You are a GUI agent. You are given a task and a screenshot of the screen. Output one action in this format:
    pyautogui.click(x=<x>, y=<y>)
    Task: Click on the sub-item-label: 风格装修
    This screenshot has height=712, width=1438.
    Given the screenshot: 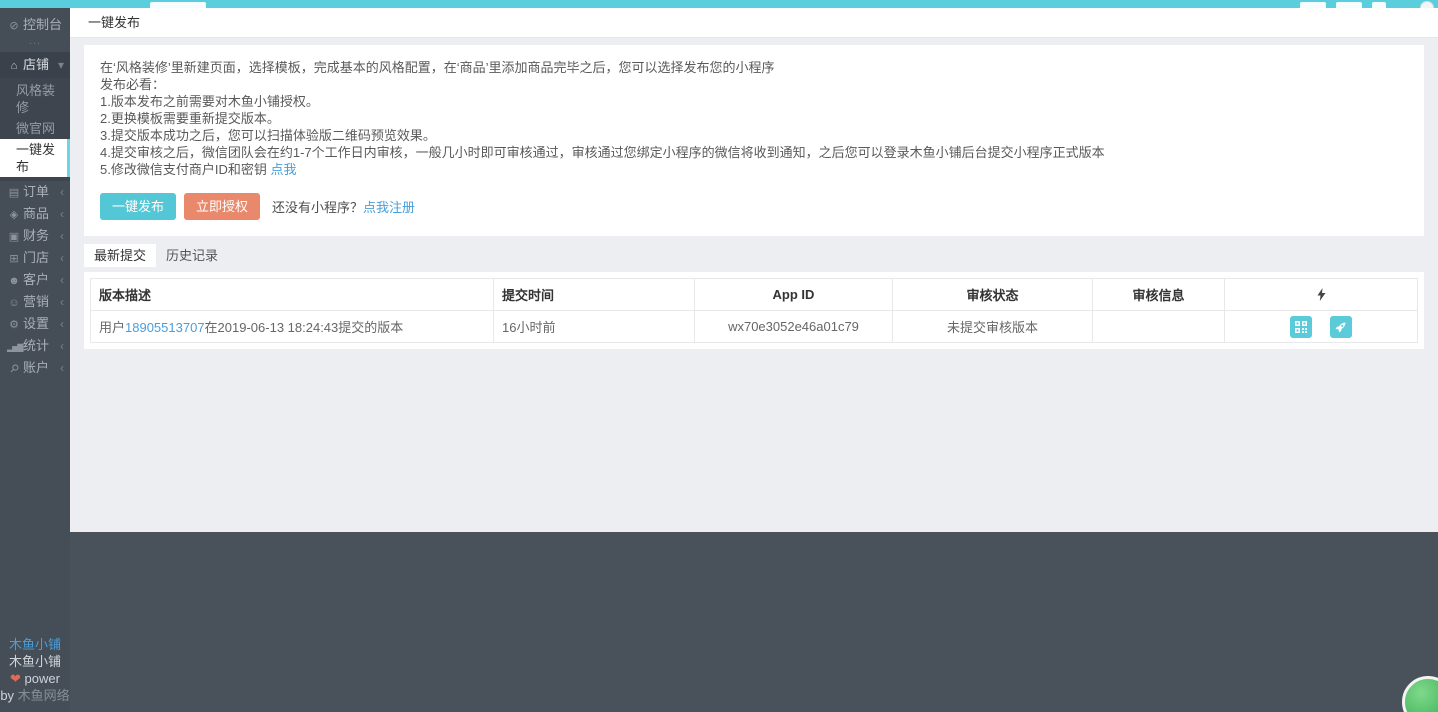 What is the action you would take?
    pyautogui.click(x=36, y=99)
    